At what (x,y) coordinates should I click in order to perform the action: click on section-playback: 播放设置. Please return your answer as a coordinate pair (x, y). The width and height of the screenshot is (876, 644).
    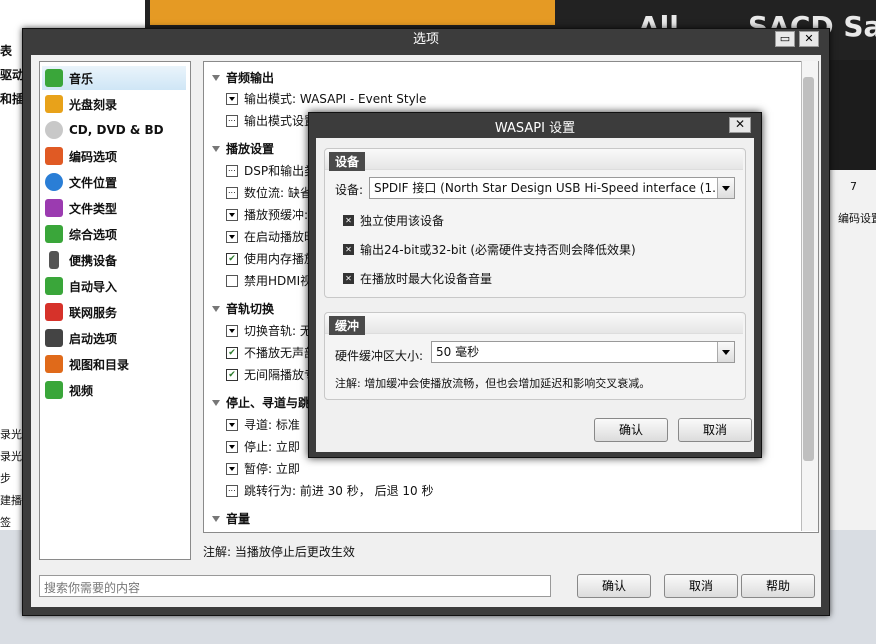
    Looking at the image, I should click on (243, 148).